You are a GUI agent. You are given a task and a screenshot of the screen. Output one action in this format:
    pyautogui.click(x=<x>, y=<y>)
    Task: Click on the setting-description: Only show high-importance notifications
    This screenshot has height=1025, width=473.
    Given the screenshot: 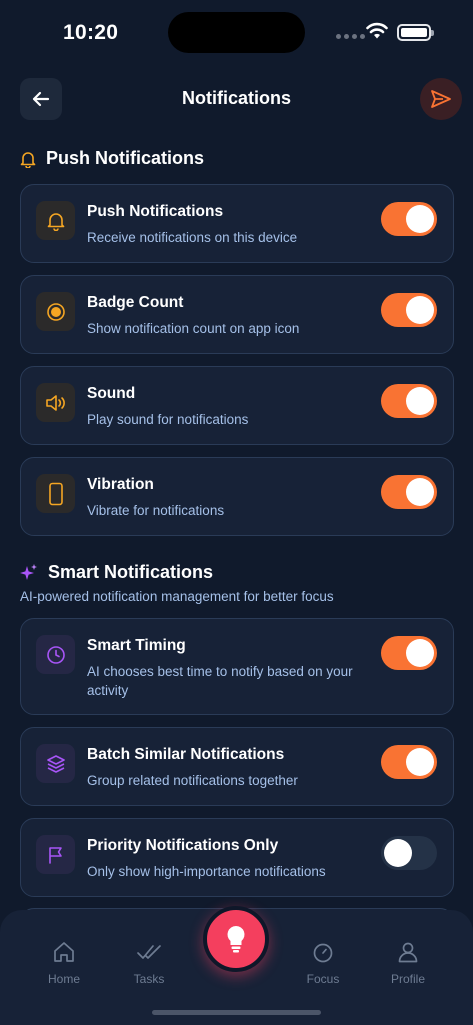 What is the action you would take?
    pyautogui.click(x=206, y=871)
    